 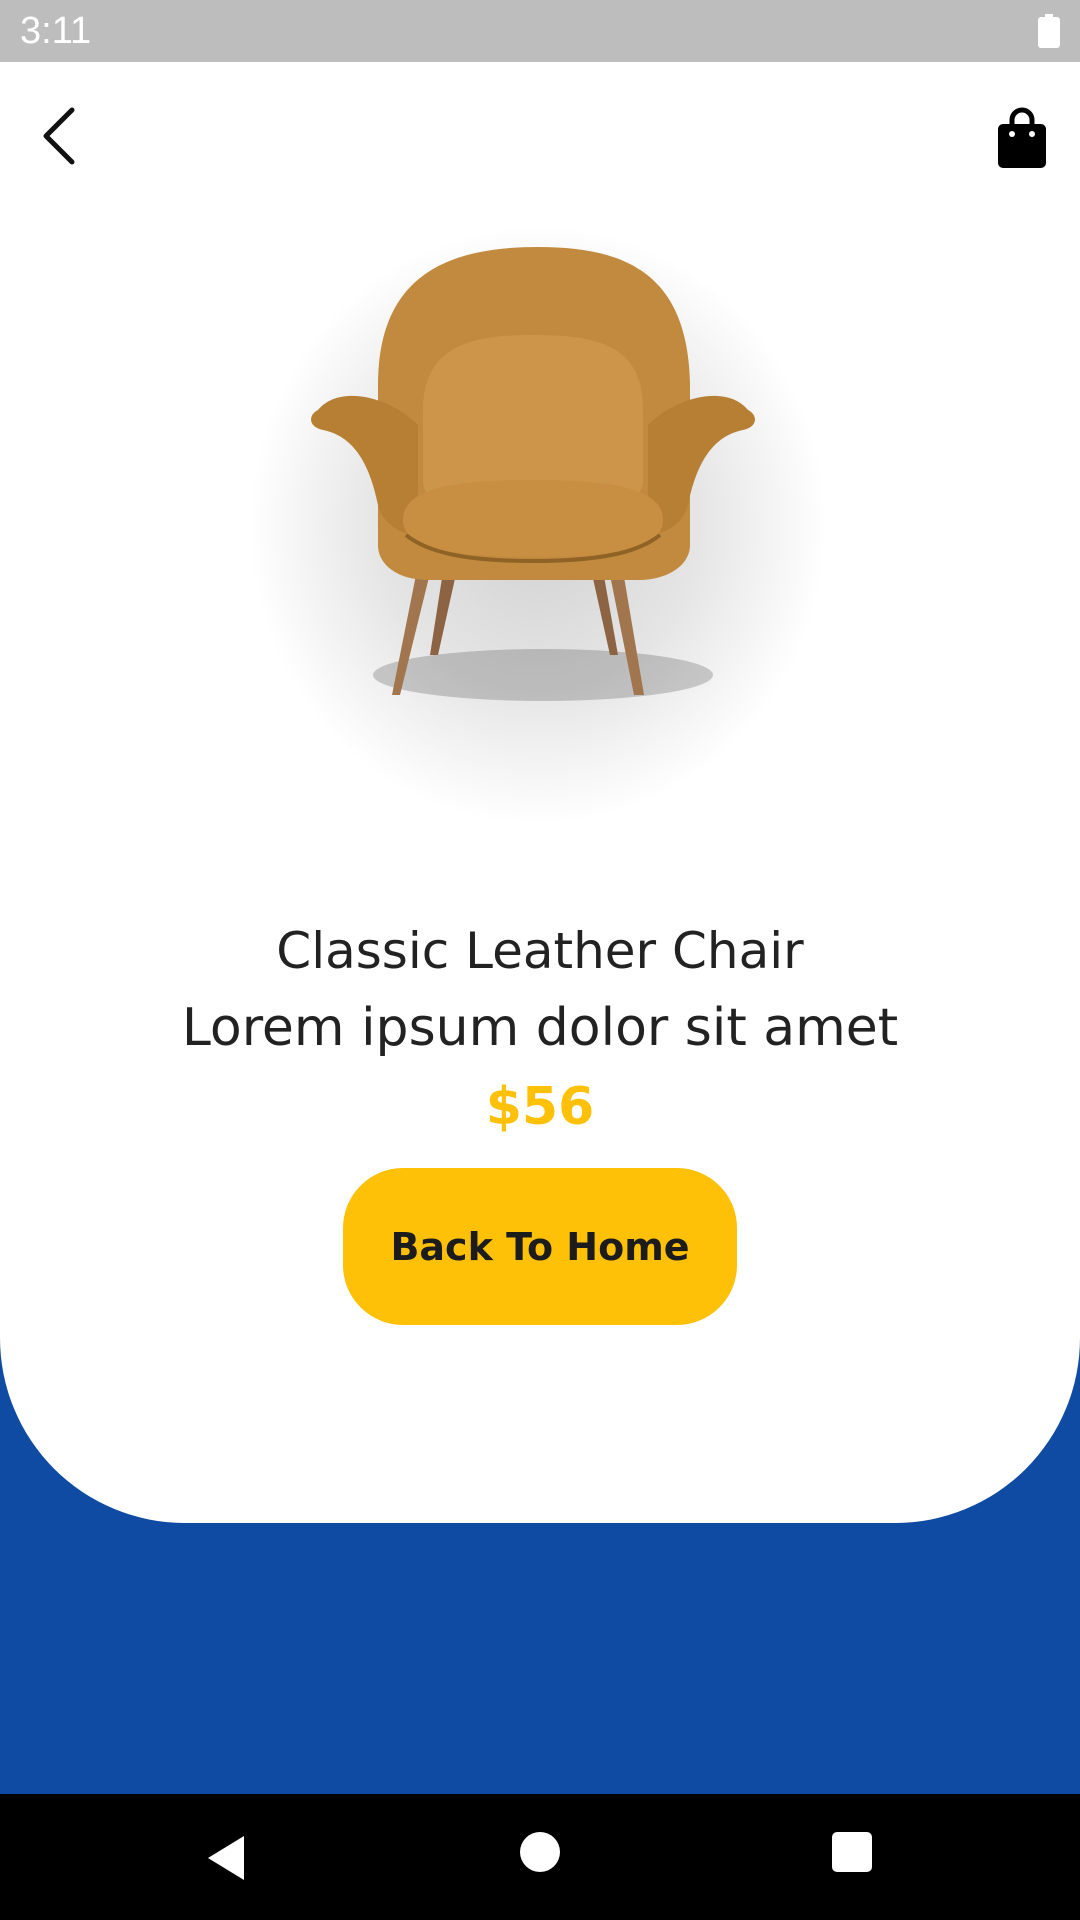 I want to click on shopping-bag-icon, so click(x=1022, y=137).